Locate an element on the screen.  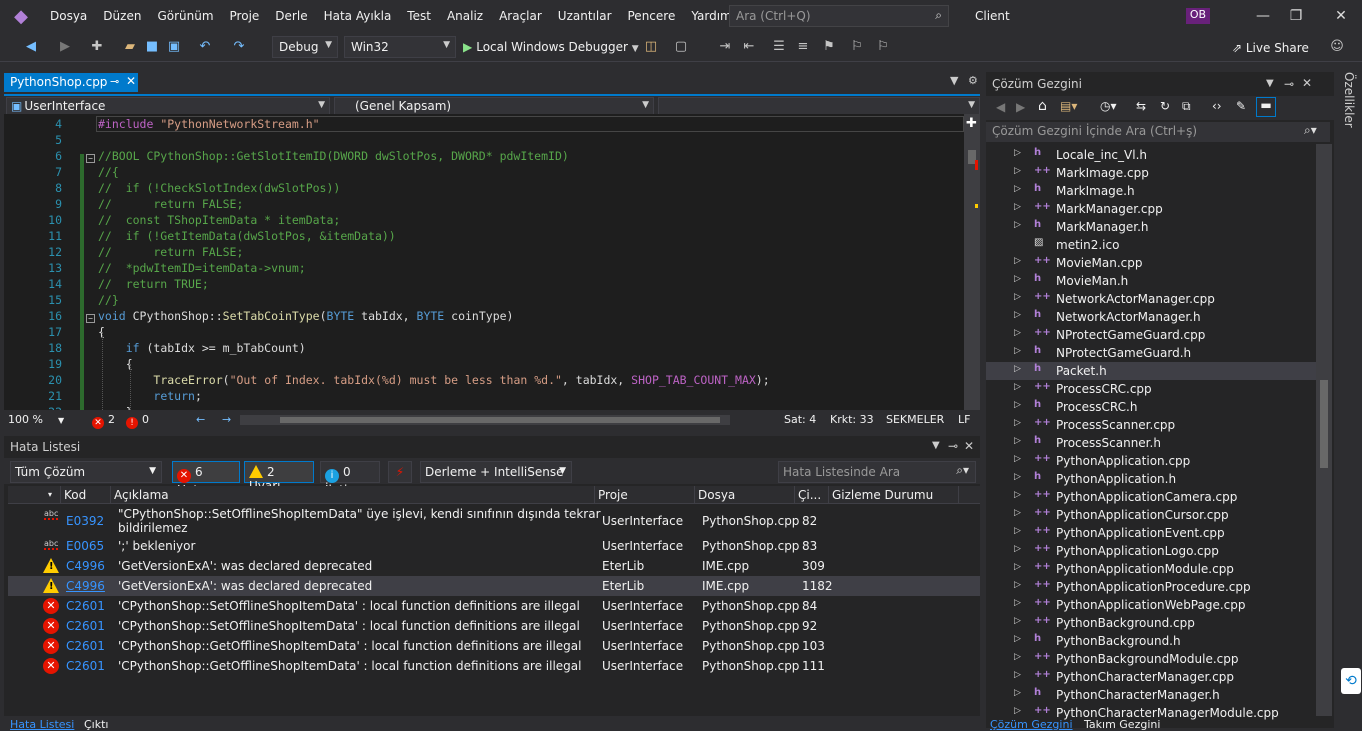
tree-item: ▷ h ProcessCRC.h is located at coordinates (1151, 407).